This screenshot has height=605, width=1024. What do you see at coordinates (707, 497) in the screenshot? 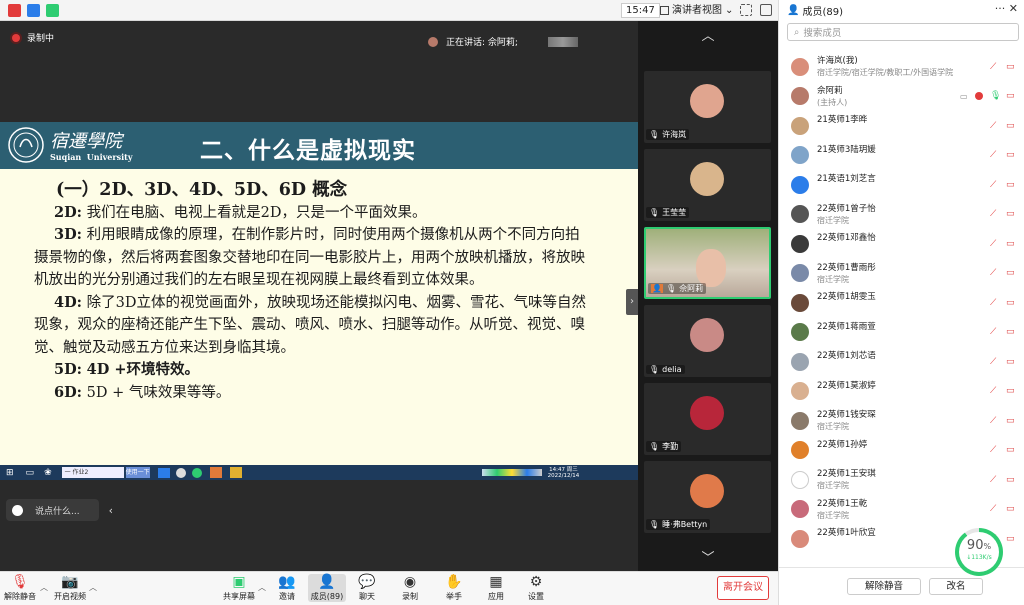
I see `video-tile: 🎙 睡·弗Bettyn` at bounding box center [707, 497].